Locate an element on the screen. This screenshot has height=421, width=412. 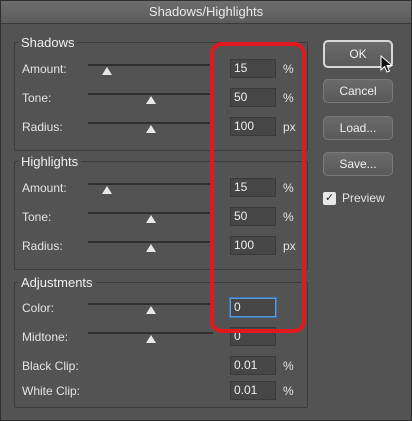
shadows-radius-field: 100 is located at coordinates (253, 126).